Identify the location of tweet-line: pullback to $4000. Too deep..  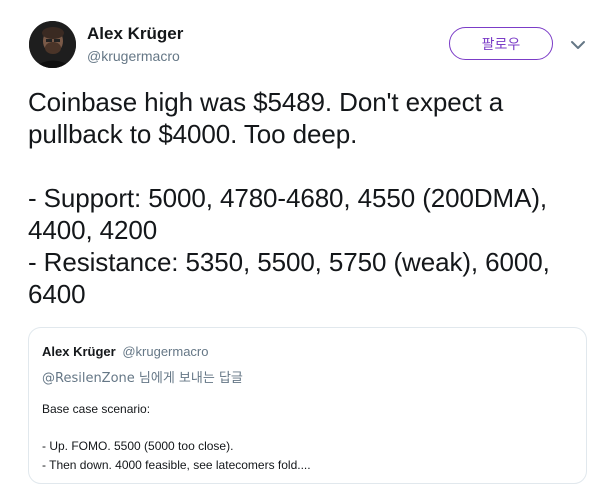
(193, 134).